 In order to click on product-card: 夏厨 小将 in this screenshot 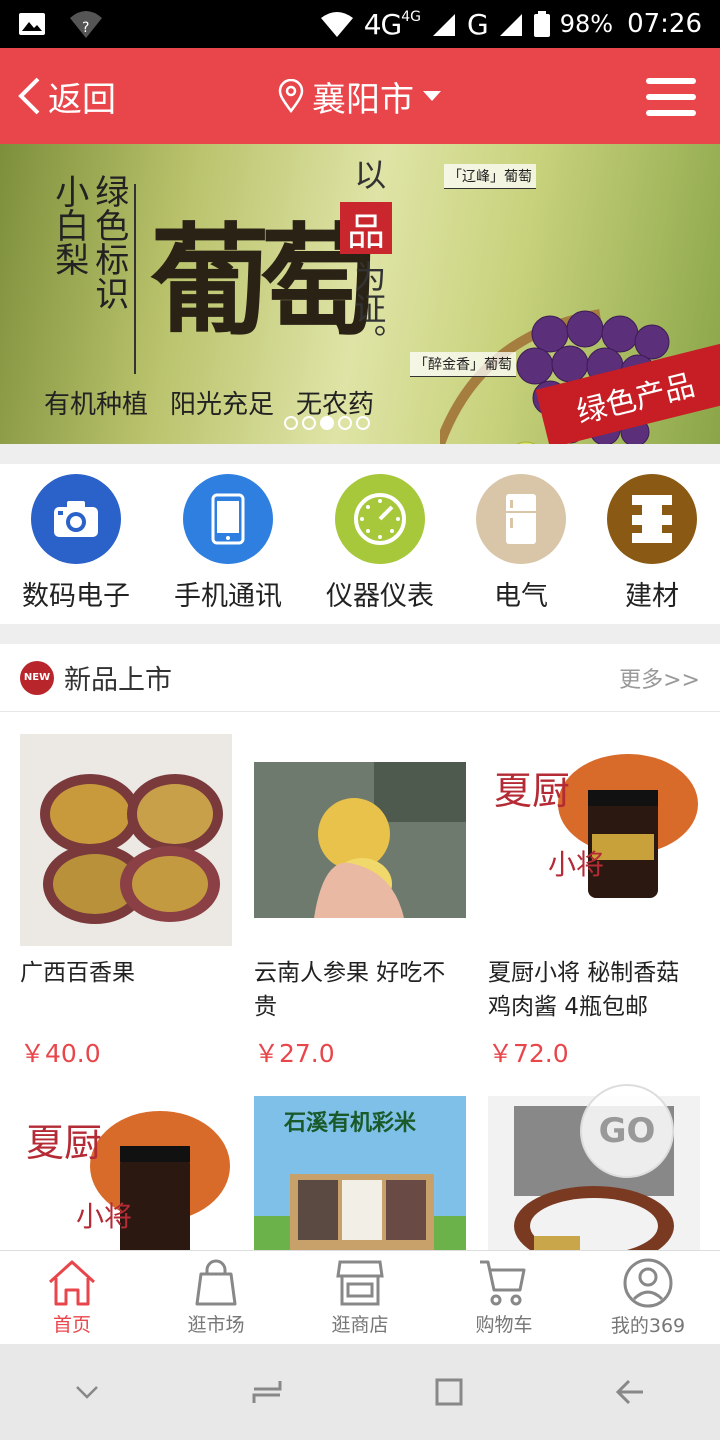, I will do `click(126, 1173)`.